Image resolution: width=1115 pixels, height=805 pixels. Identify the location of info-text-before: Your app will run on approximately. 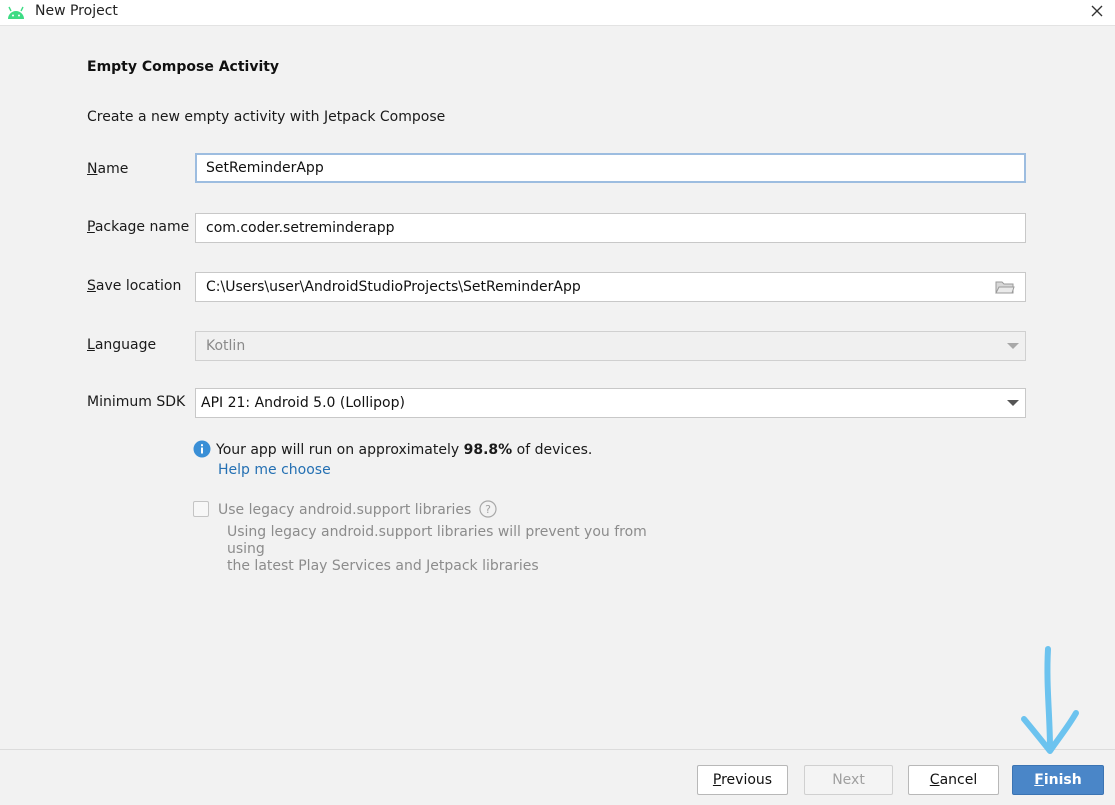
(340, 450).